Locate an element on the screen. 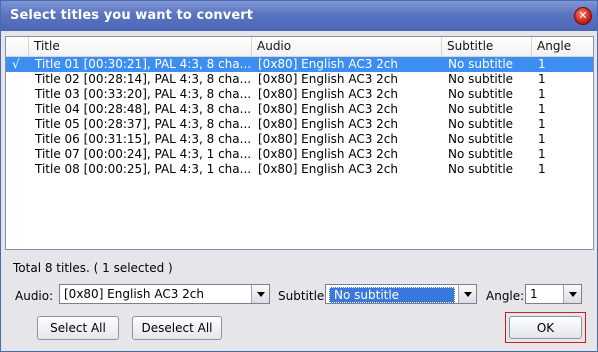  select-all-button: Select All is located at coordinates (78, 328).